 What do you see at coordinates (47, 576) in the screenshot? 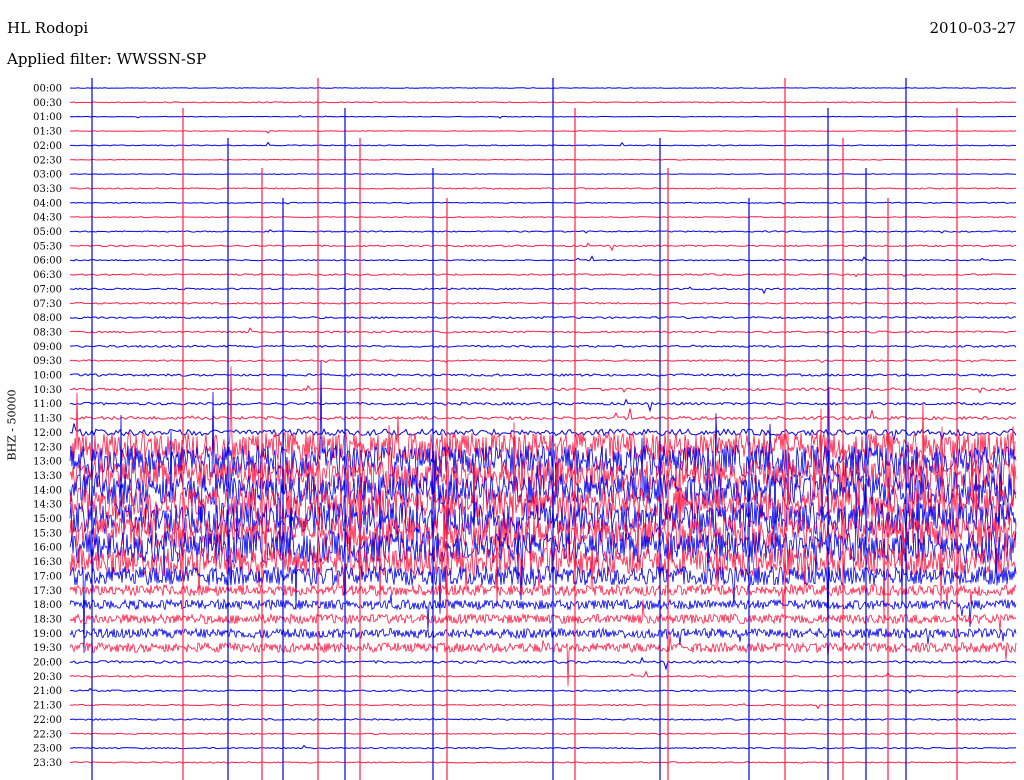
I see `row-label: 17:00` at bounding box center [47, 576].